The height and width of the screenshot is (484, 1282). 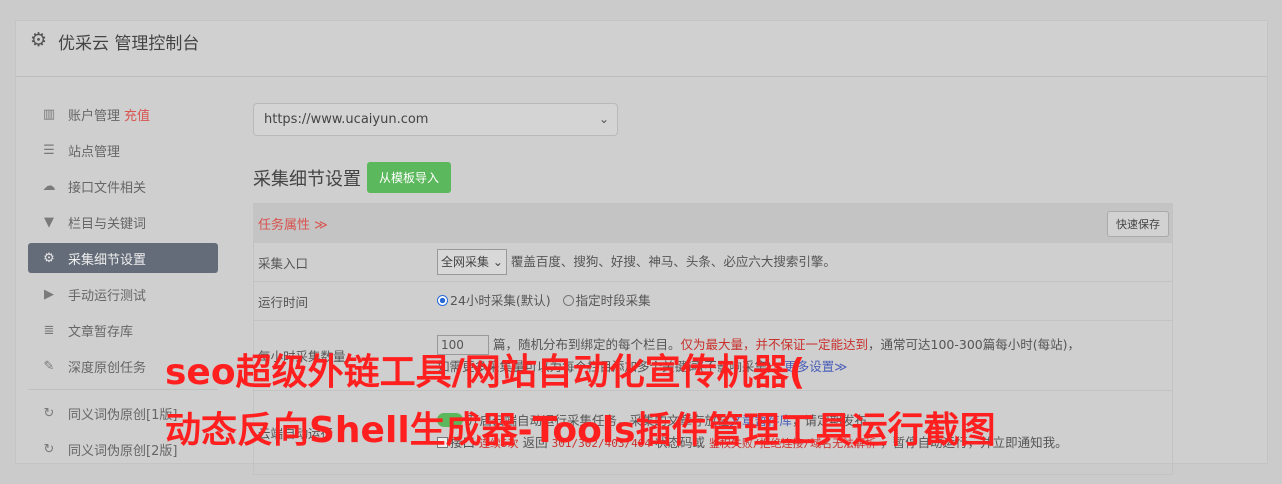 What do you see at coordinates (974, 442) in the screenshot?
I see `err-tail: ，暂停自动运行，并立即通知我。` at bounding box center [974, 442].